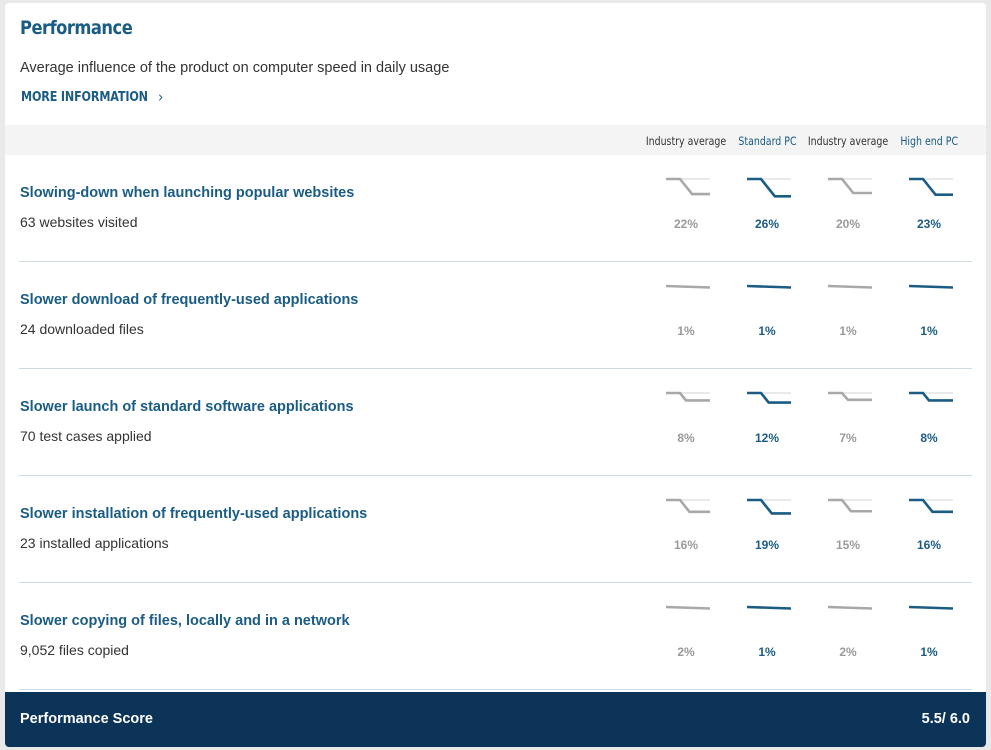 Image resolution: width=991 pixels, height=750 pixels. What do you see at coordinates (86, 719) in the screenshot?
I see `score-label: Performance Score` at bounding box center [86, 719].